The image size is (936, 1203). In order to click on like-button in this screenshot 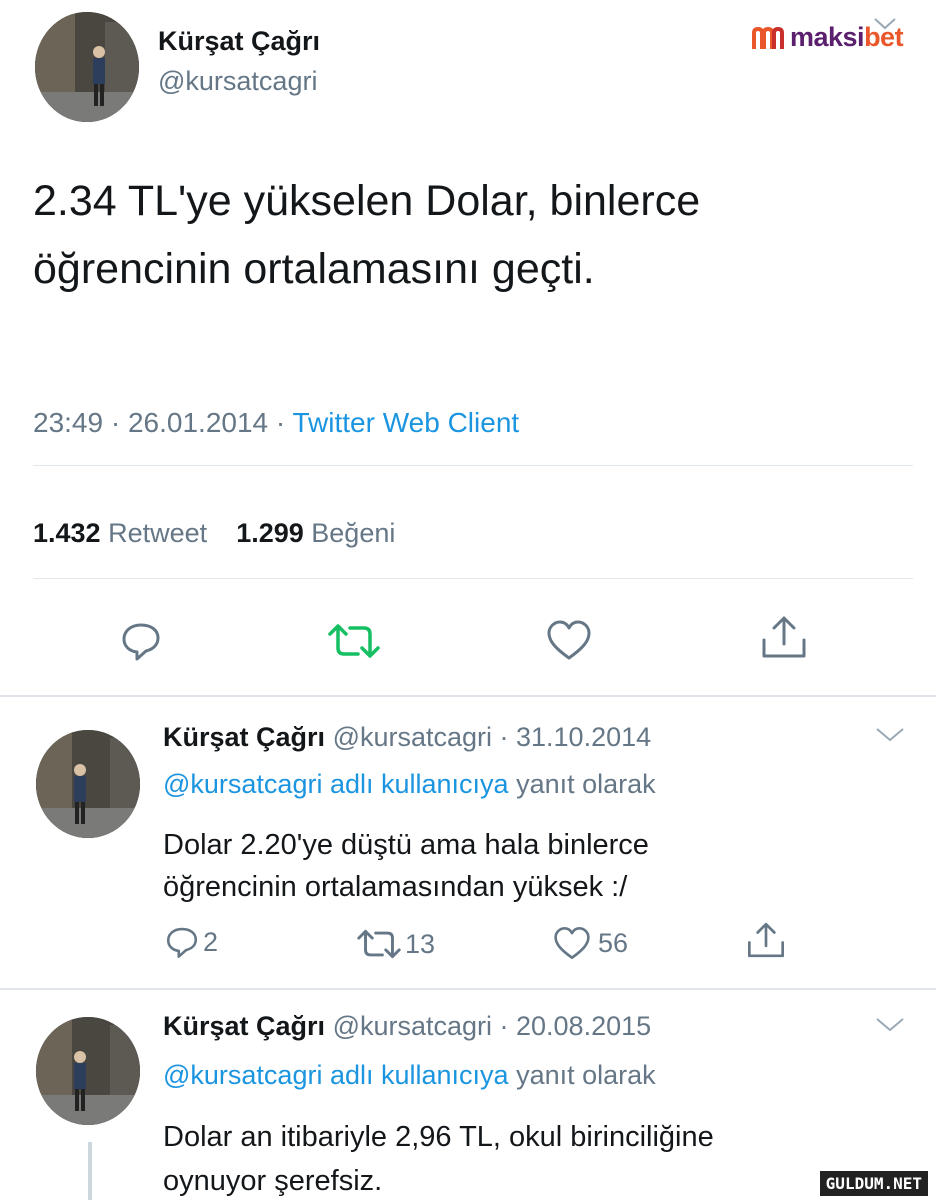, I will do `click(569, 640)`.